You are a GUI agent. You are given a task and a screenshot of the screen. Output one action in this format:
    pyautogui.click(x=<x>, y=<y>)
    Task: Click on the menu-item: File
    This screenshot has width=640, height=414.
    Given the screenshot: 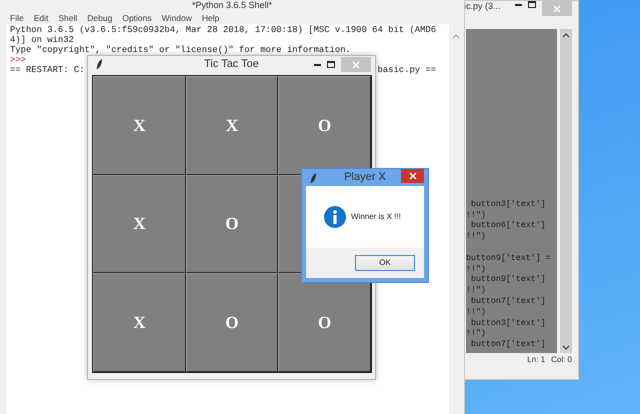 What is the action you would take?
    pyautogui.click(x=17, y=17)
    